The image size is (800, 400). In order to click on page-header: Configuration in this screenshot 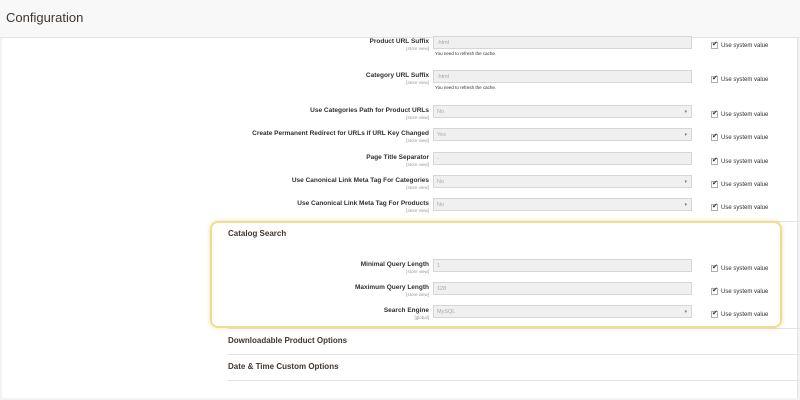, I will do `click(400, 19)`.